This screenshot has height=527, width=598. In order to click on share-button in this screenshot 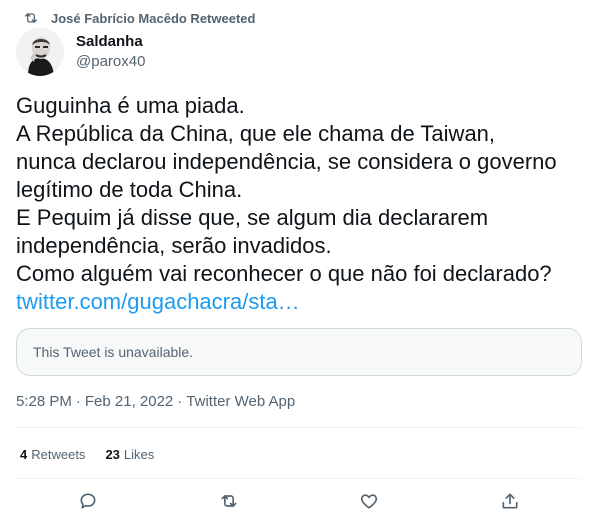, I will do `click(510, 503)`.